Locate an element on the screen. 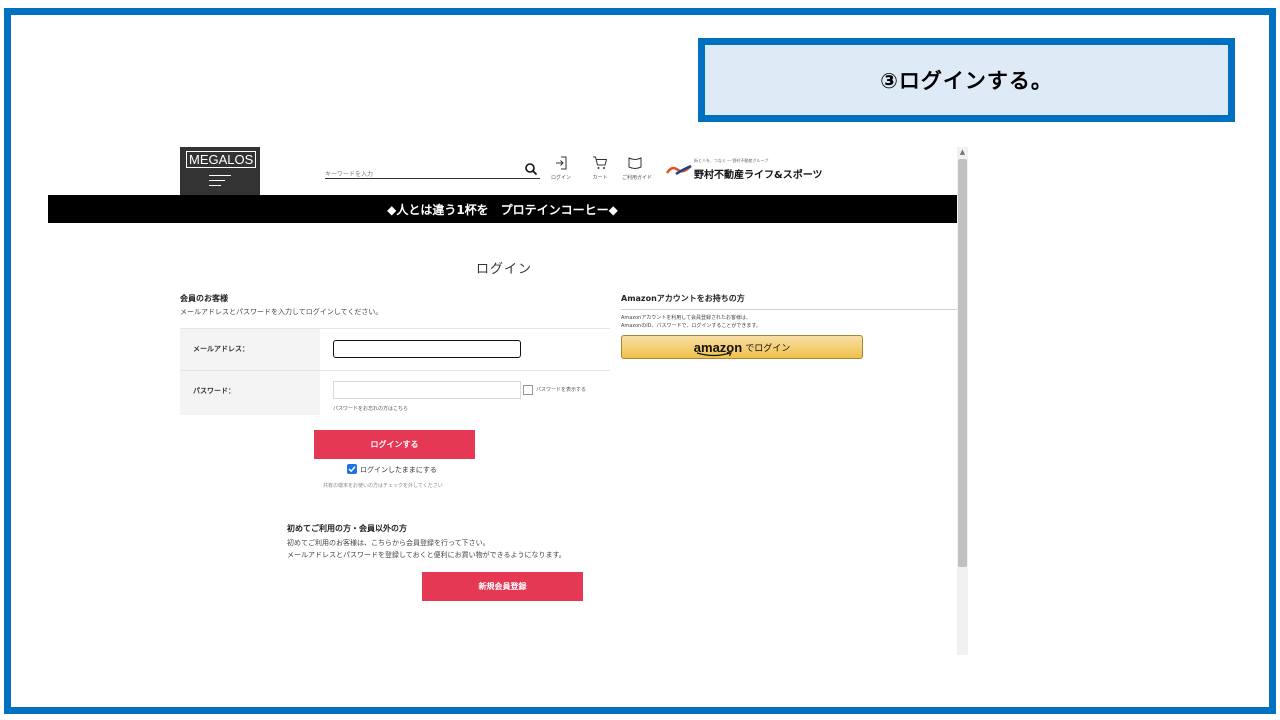 The height and width of the screenshot is (720, 1280). amazon-smile-icon is located at coordinates (714, 353).